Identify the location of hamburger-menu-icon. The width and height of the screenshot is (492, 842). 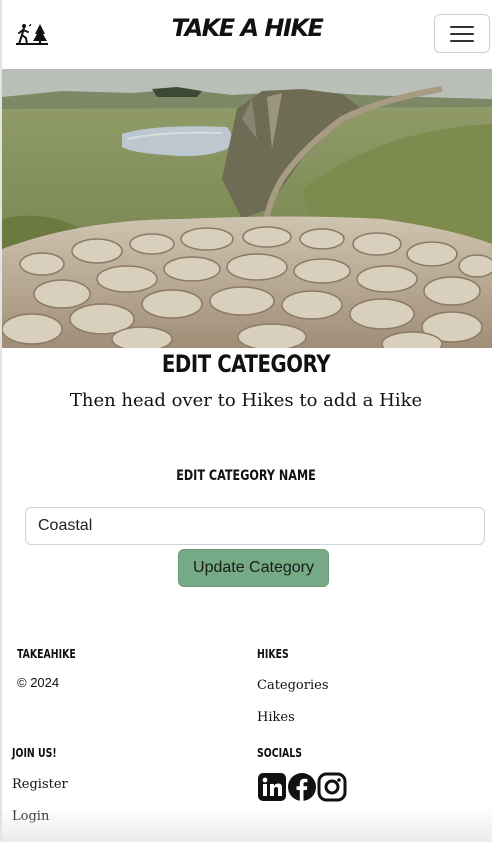
(462, 27).